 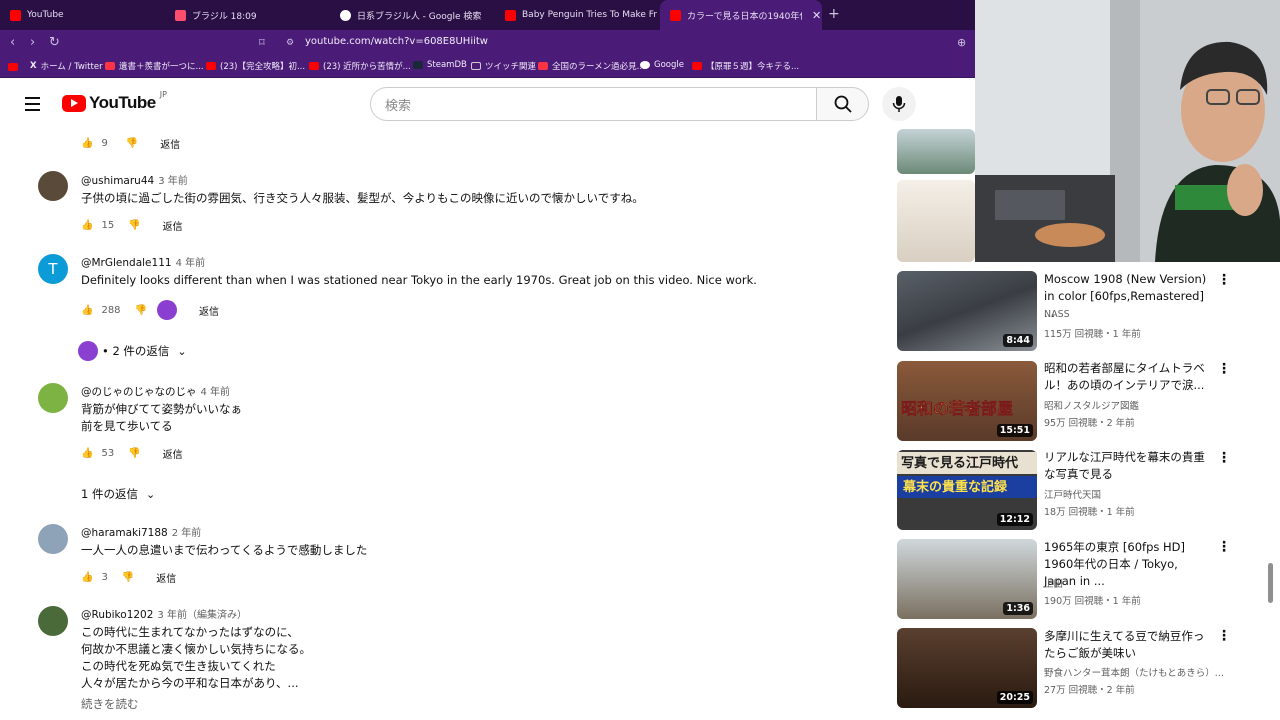 What do you see at coordinates (593, 104) in the screenshot?
I see `search-input: 検索` at bounding box center [593, 104].